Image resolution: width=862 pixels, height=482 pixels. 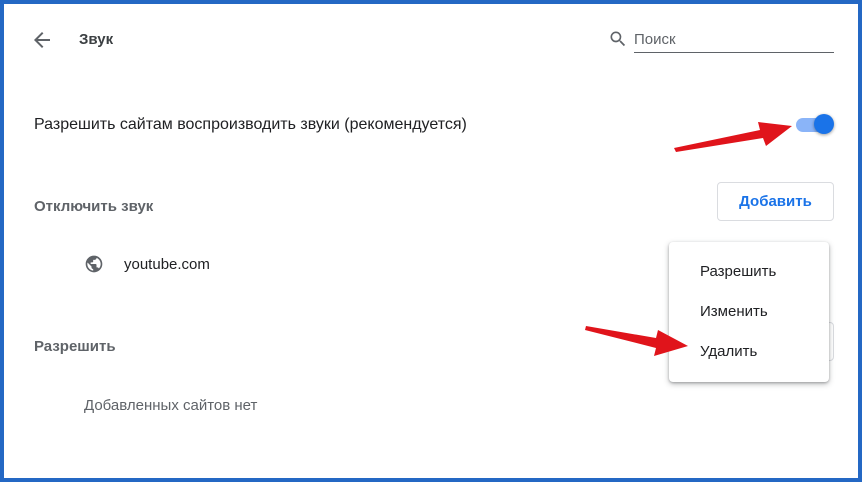 What do you see at coordinates (733, 137) in the screenshot?
I see `annotation-arrow-toggle-icon` at bounding box center [733, 137].